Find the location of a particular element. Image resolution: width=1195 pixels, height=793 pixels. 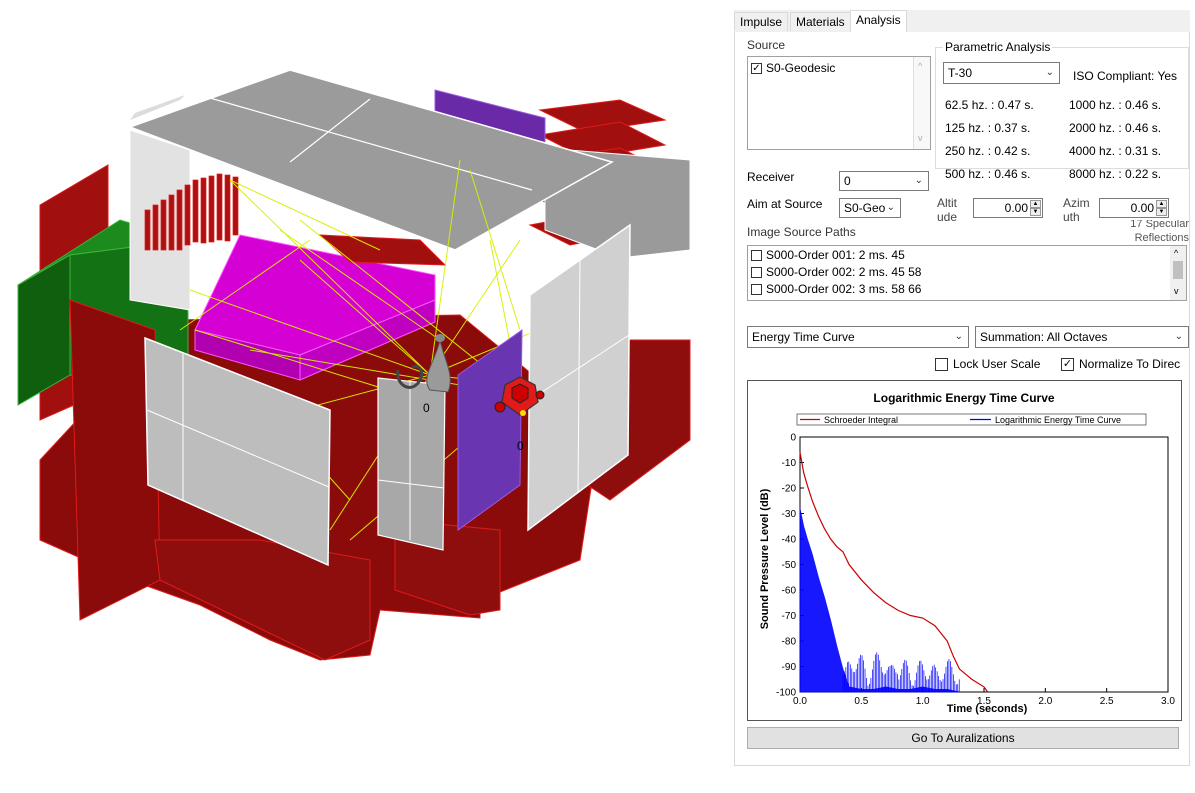

result-125hz: 125 hz. : 0.37 s. is located at coordinates (988, 128).